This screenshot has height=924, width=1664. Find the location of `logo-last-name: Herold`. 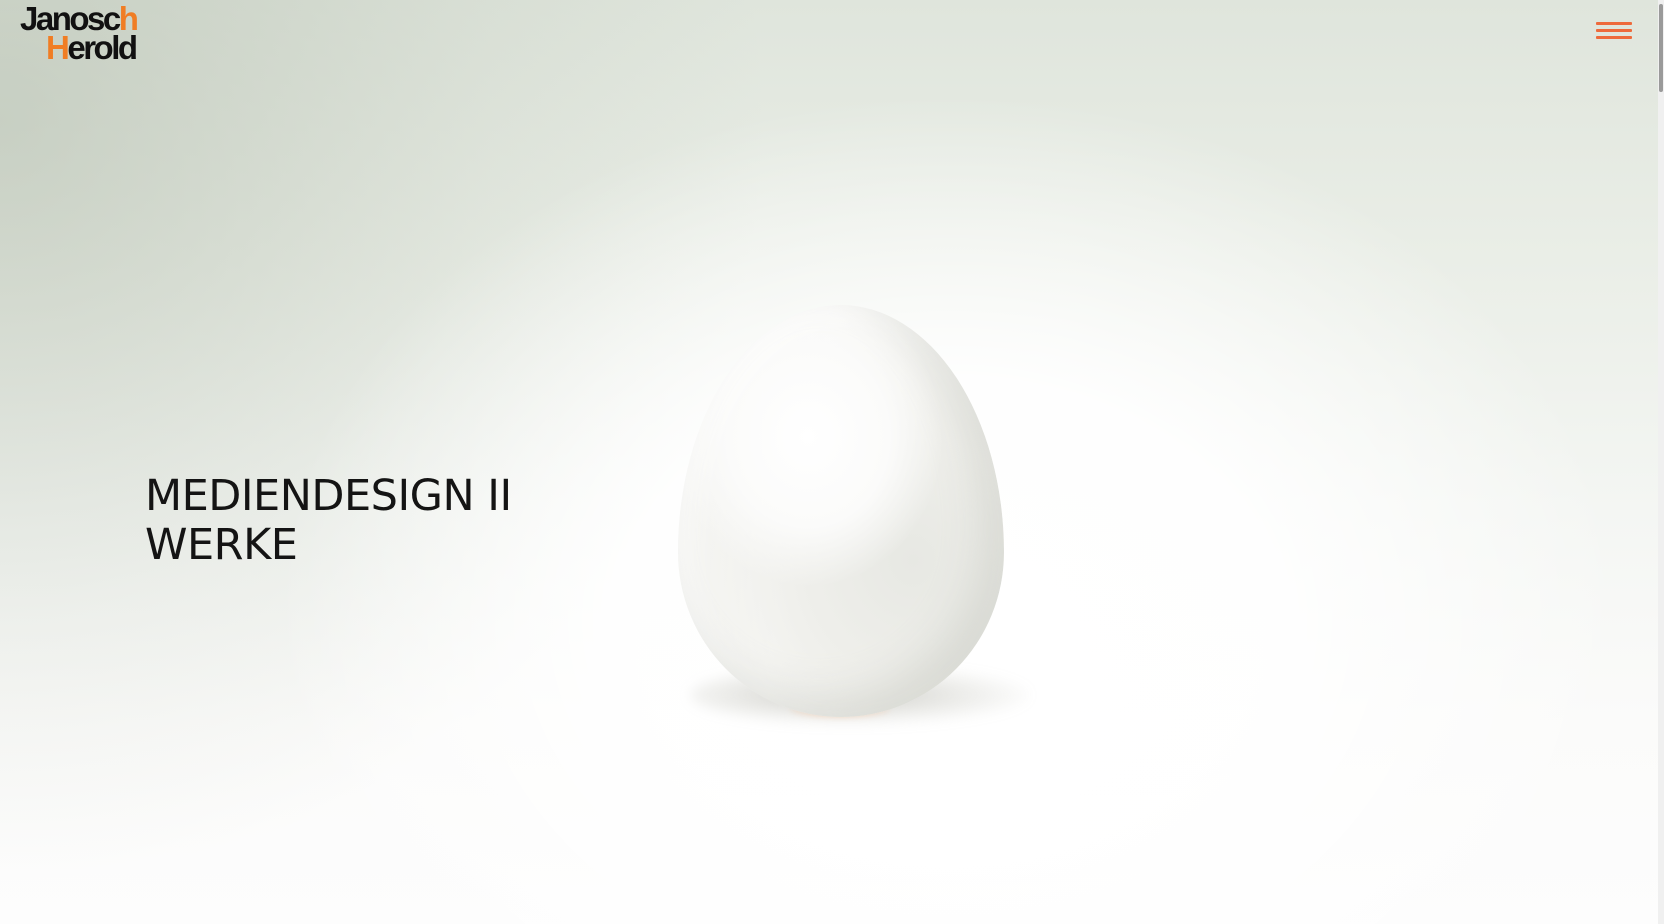

logo-last-name: Herold is located at coordinates (90, 47).